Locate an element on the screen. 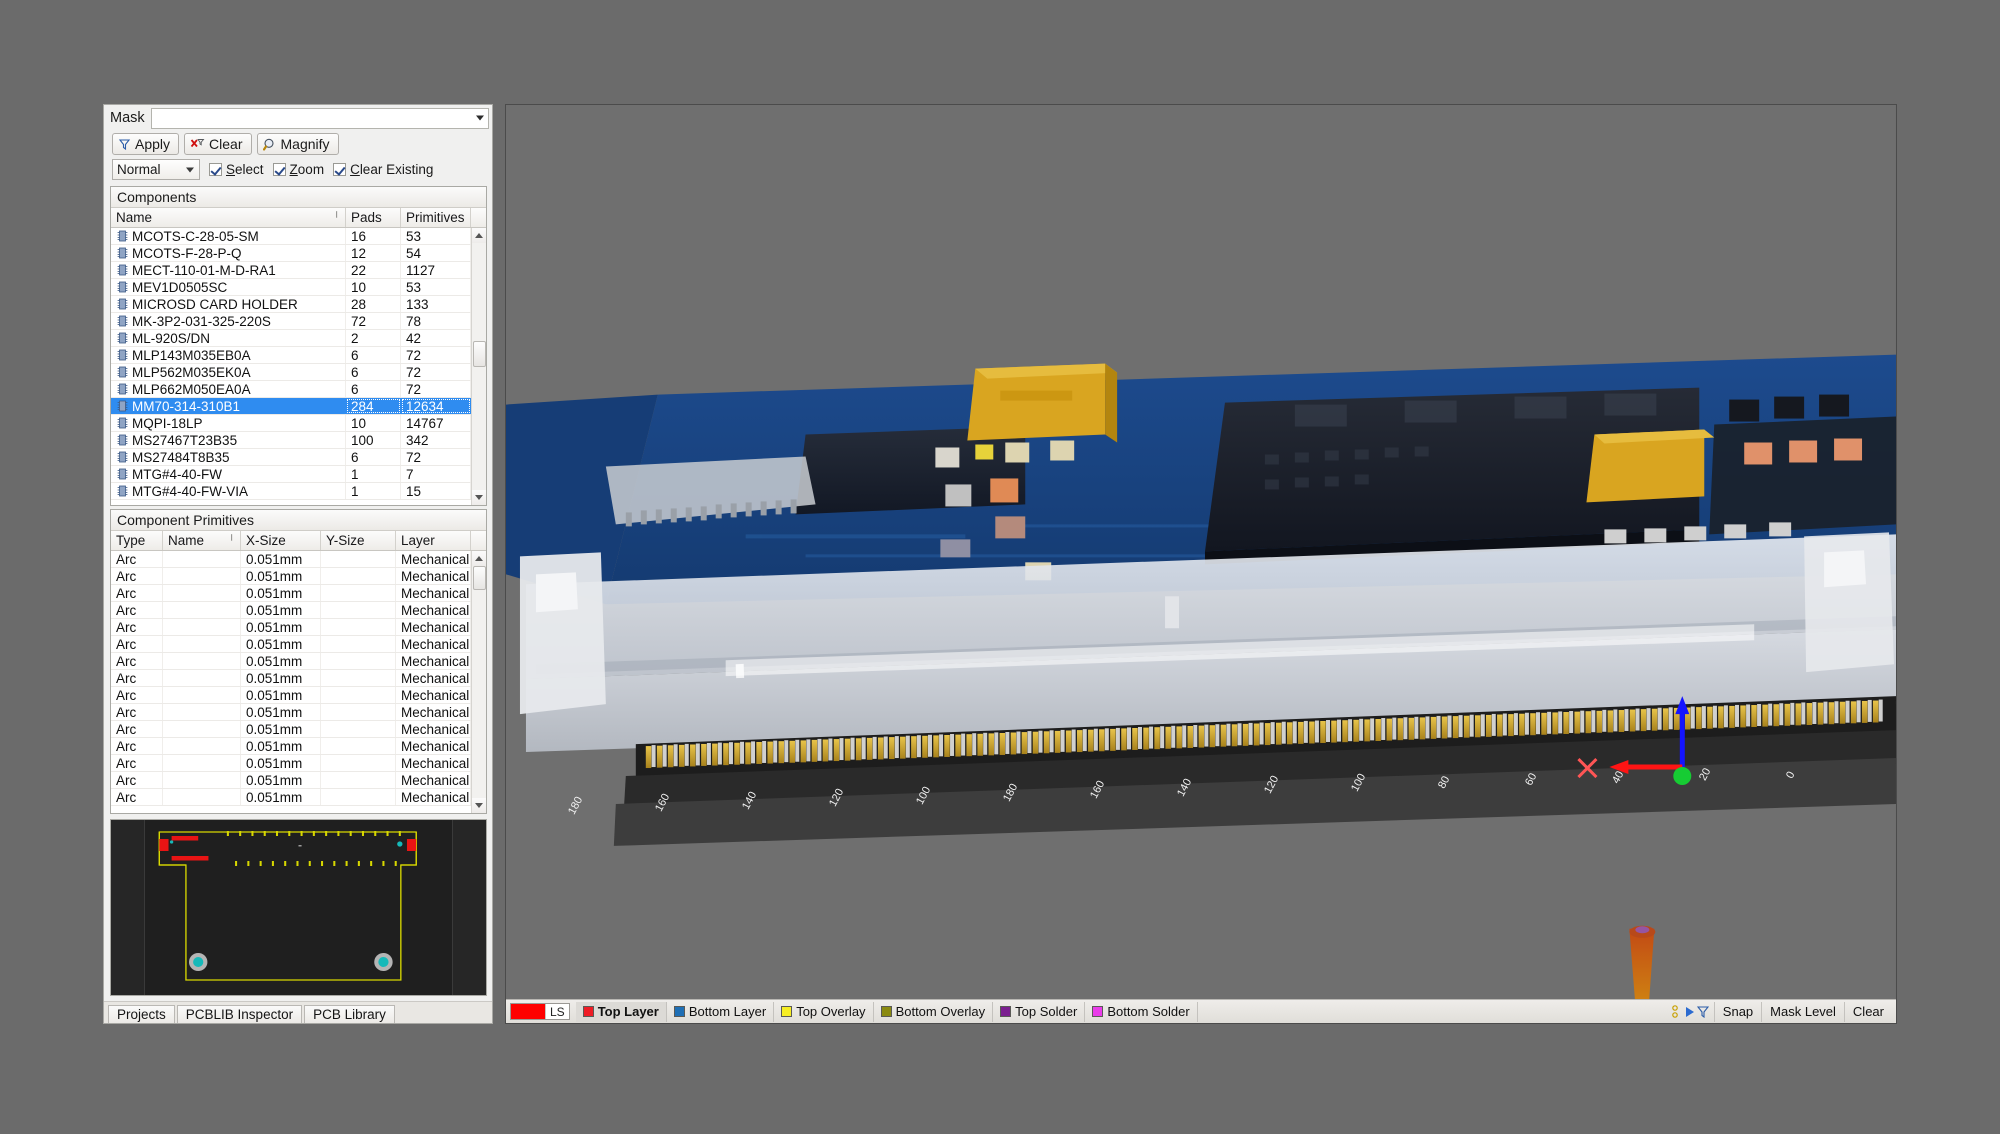  layer-tab-bottom-overlay: Bottom Overlay is located at coordinates (934, 1011).